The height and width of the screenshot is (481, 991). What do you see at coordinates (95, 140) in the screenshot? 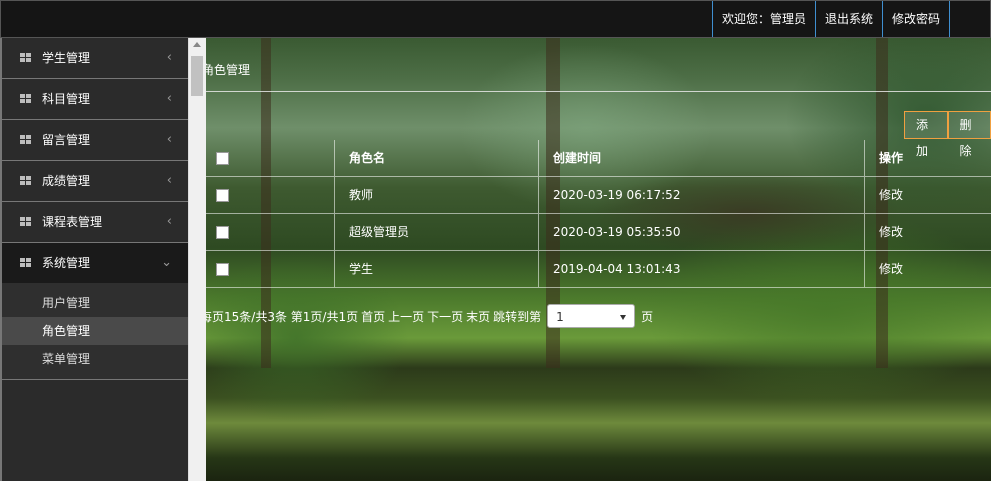
I see `sidebar-item-message: 留言管理 ‹` at bounding box center [95, 140].